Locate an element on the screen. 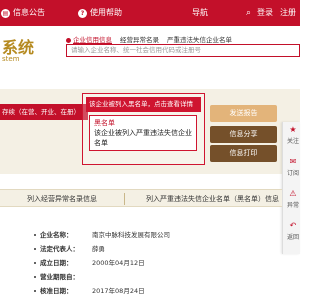 Image resolution: width=320 pixels, height=300 pixels. login-label: 登录 is located at coordinates (265, 12).